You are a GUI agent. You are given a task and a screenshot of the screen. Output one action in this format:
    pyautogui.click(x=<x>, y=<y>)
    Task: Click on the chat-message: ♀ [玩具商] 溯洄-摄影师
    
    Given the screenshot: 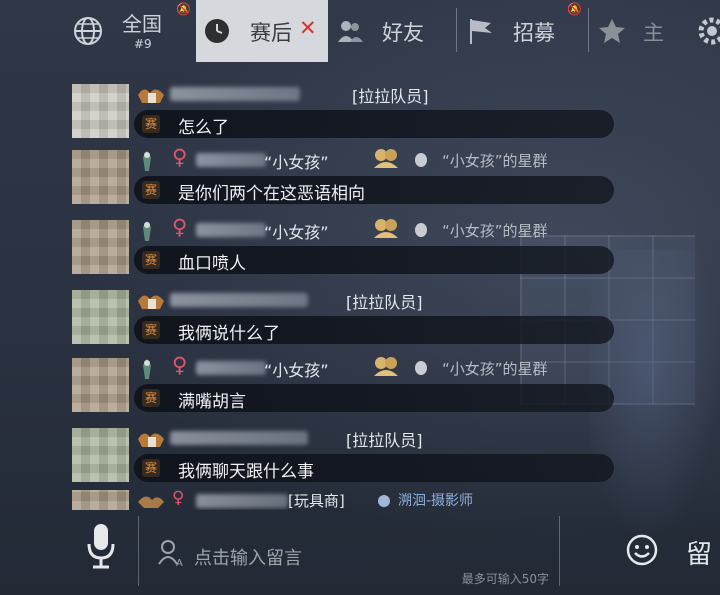 What is the action you would take?
    pyautogui.click(x=392, y=500)
    